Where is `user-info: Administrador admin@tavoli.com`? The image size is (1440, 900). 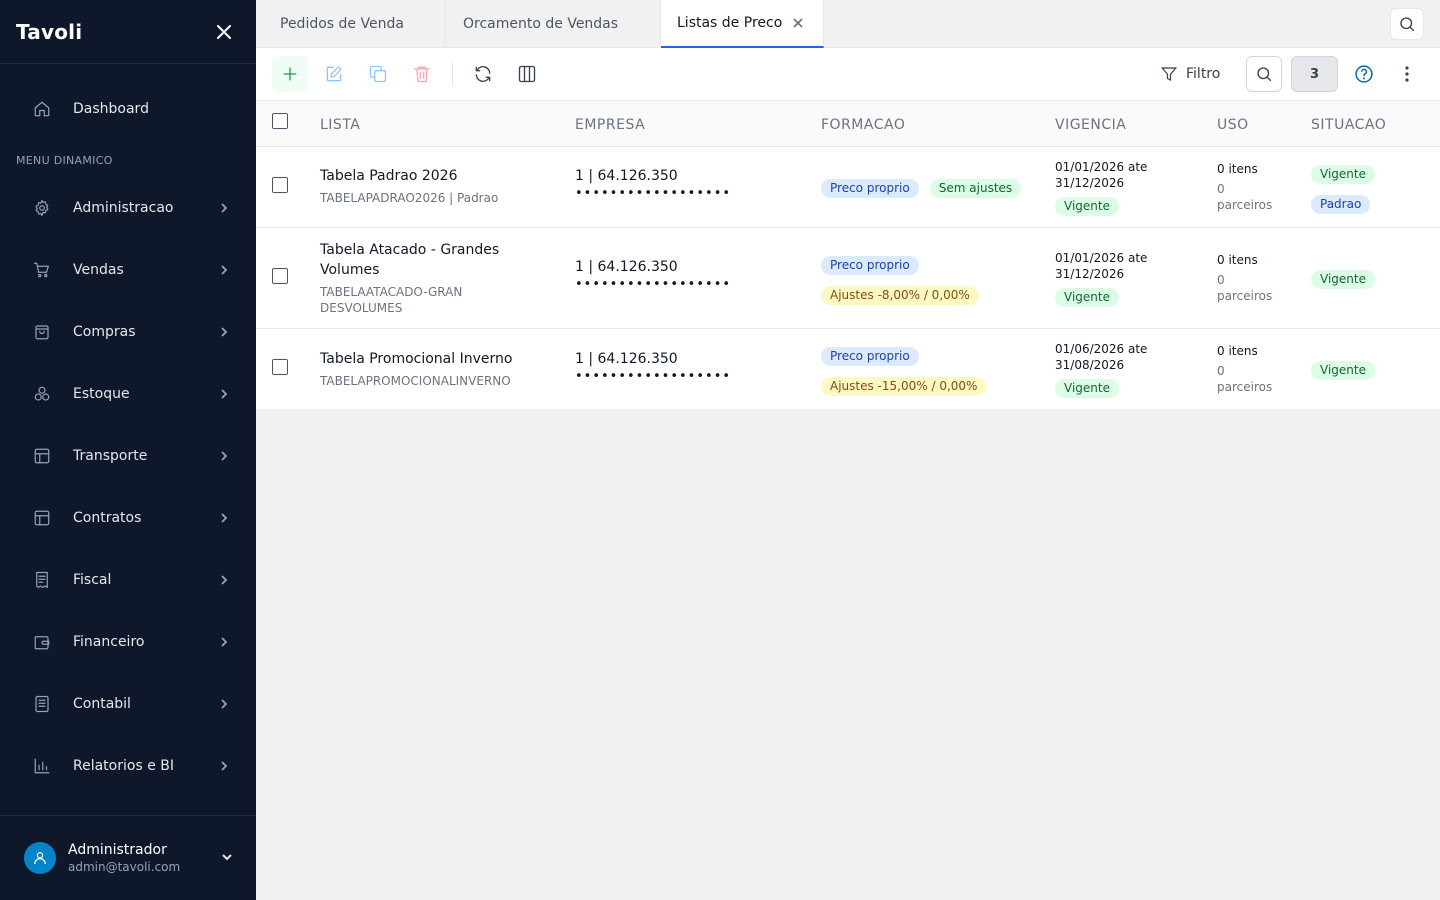 user-info: Administrador admin@tavoli.com is located at coordinates (144, 858).